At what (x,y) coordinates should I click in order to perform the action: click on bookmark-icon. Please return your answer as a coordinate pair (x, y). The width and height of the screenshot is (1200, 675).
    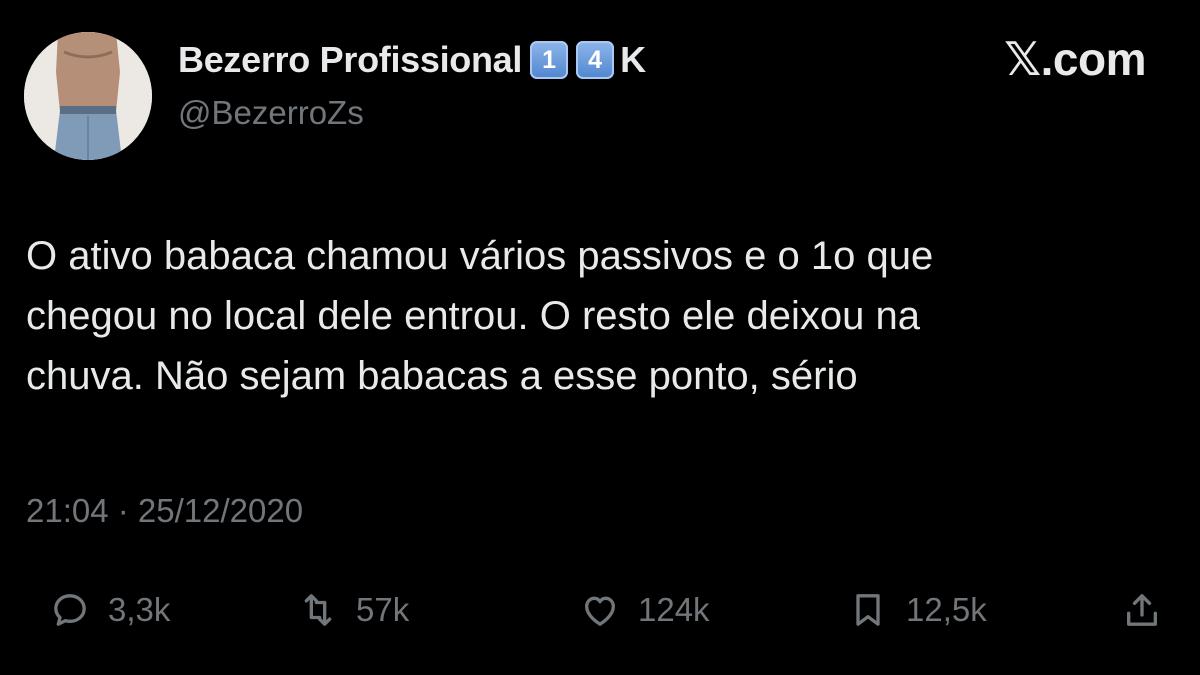
    Looking at the image, I should click on (868, 610).